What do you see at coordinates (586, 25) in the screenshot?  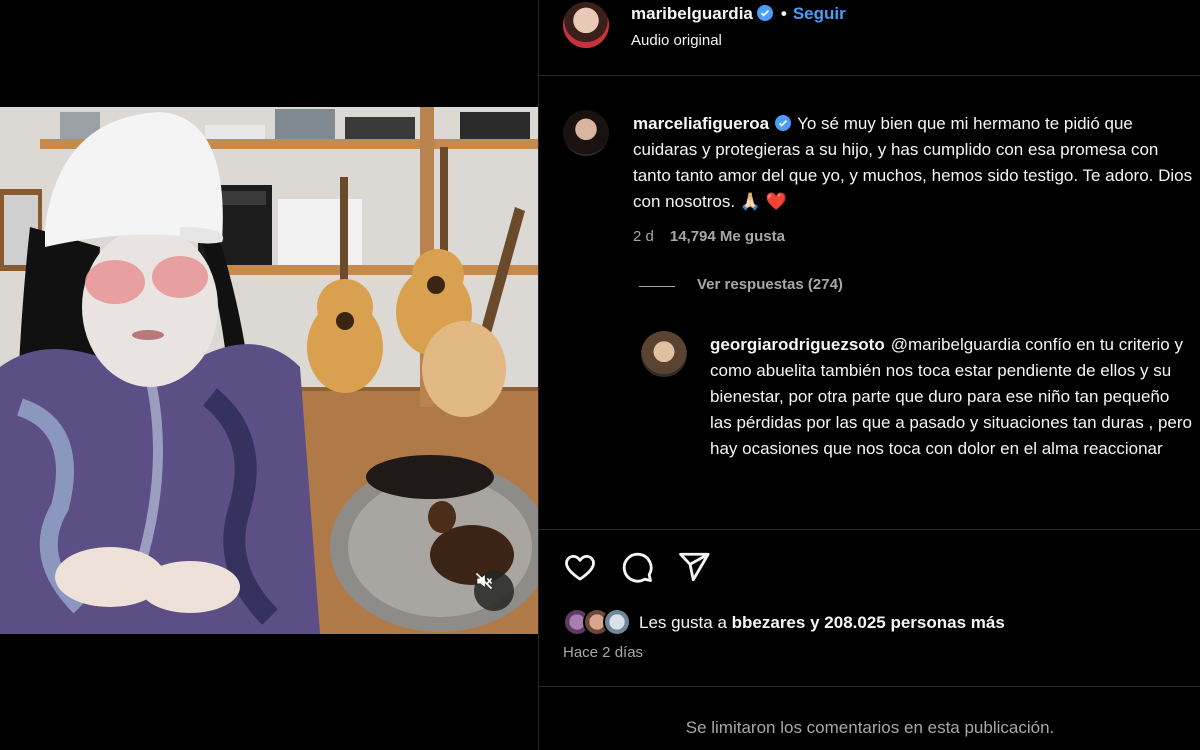 I see `author-avatar` at bounding box center [586, 25].